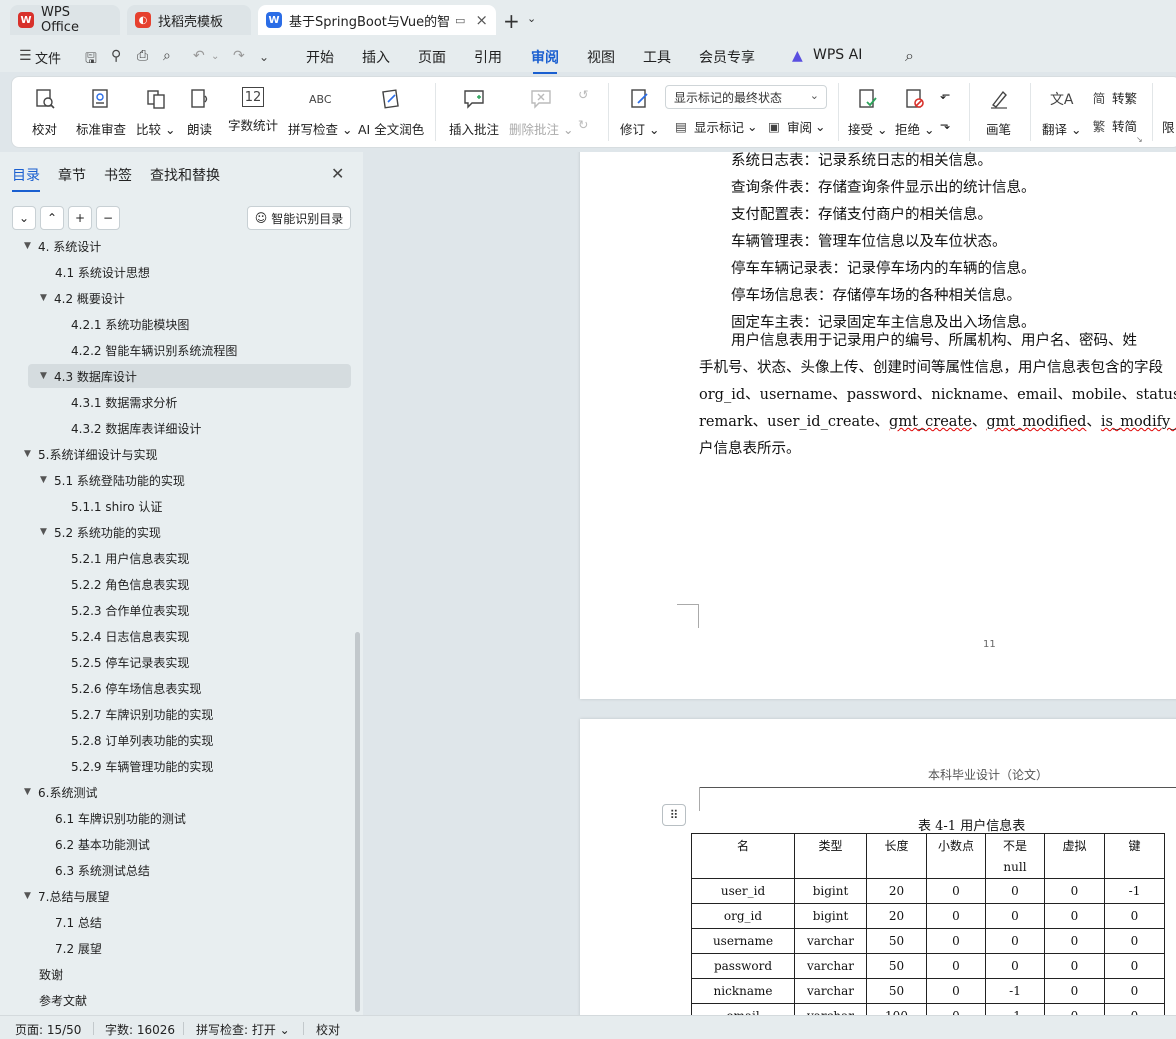  I want to click on proofread-indicator: 校对, so click(328, 1029).